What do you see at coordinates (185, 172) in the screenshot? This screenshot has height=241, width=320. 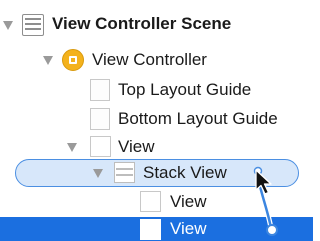 I see `outline-label-stack-view: Stack View` at bounding box center [185, 172].